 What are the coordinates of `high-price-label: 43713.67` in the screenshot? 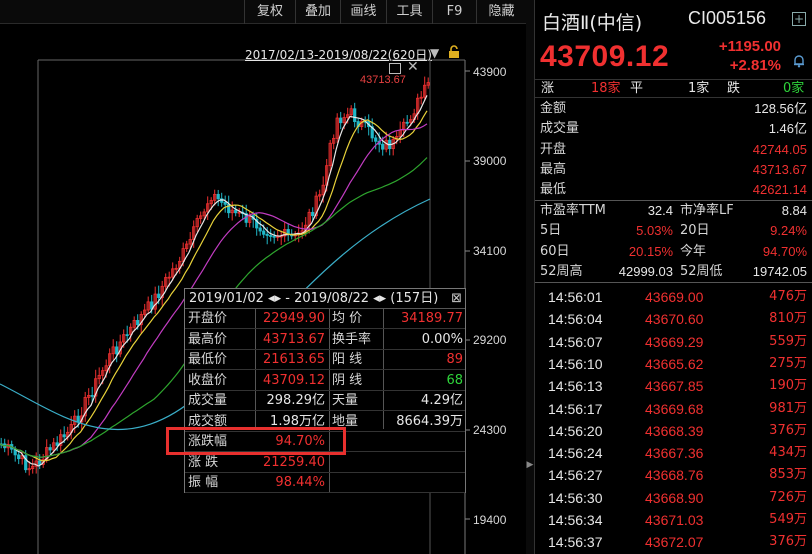 It's located at (383, 80).